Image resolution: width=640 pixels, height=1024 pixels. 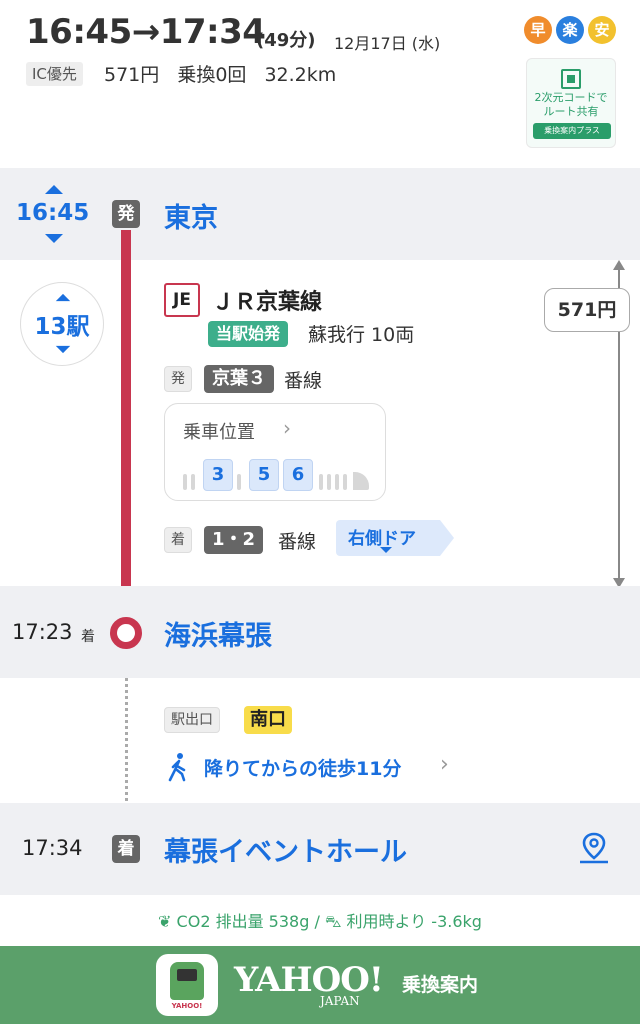 I want to click on qr-plus-tag: 乗換案内プラス, so click(x=572, y=131).